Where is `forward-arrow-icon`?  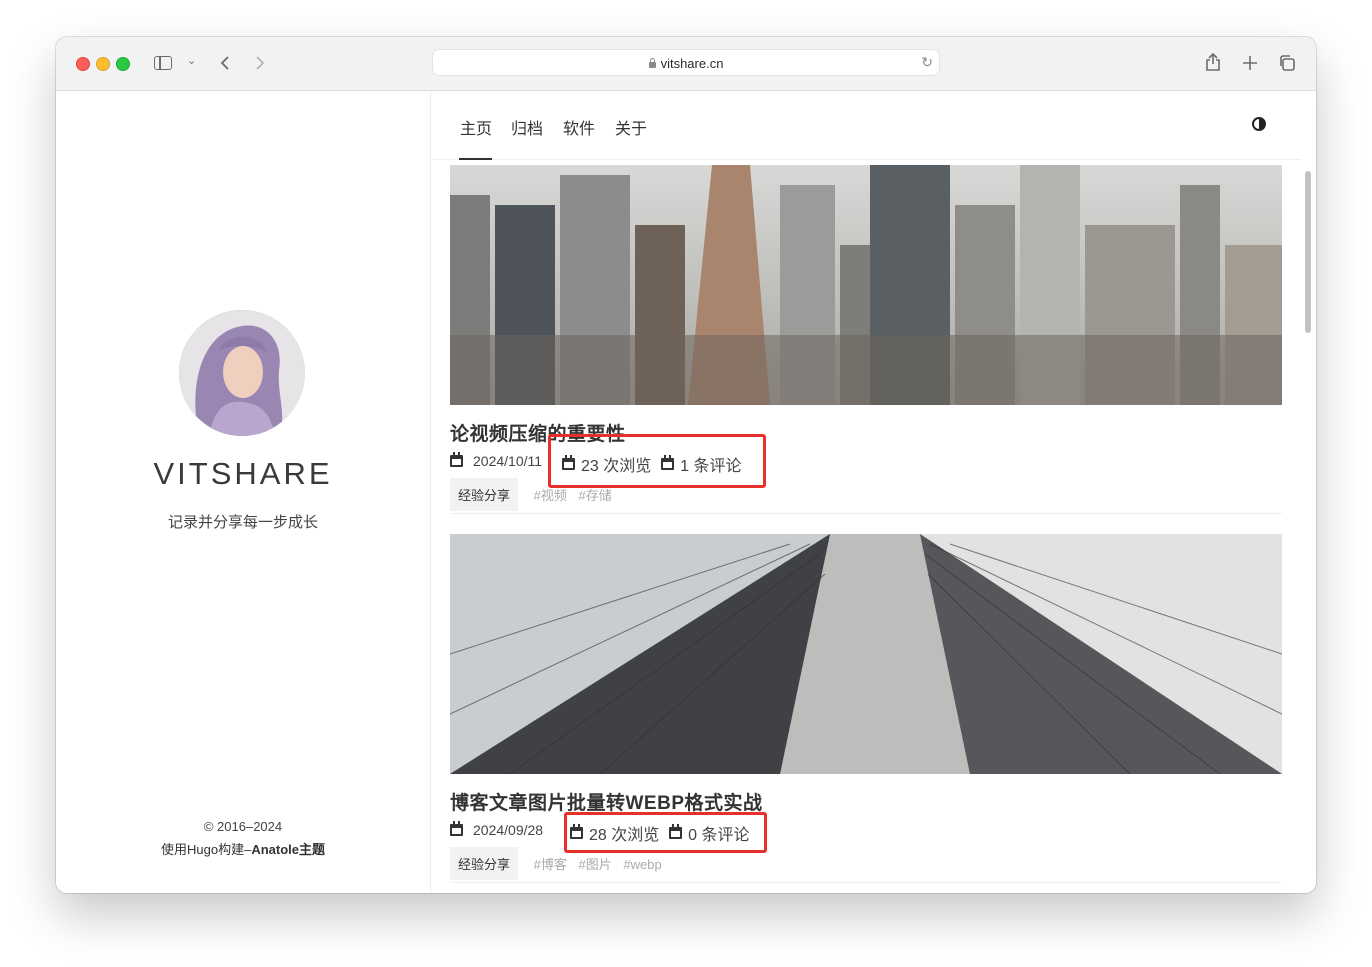
forward-arrow-icon is located at coordinates (260, 63).